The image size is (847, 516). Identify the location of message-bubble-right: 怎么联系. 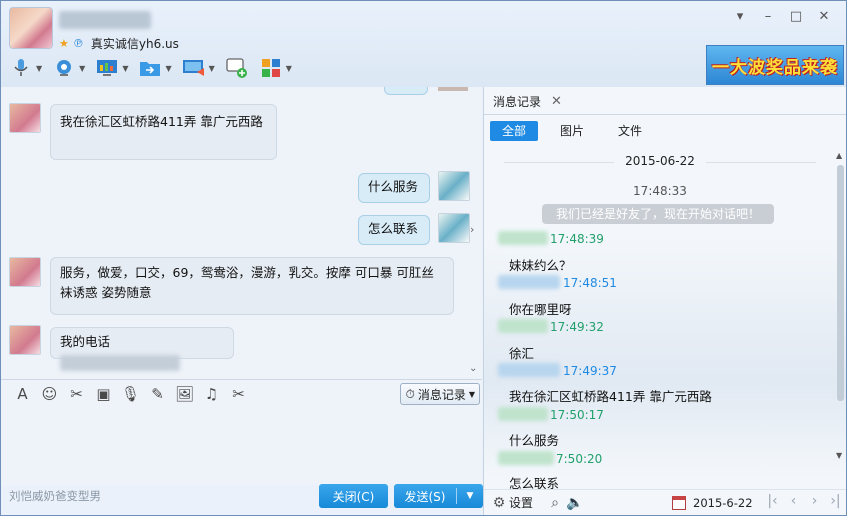
(394, 230).